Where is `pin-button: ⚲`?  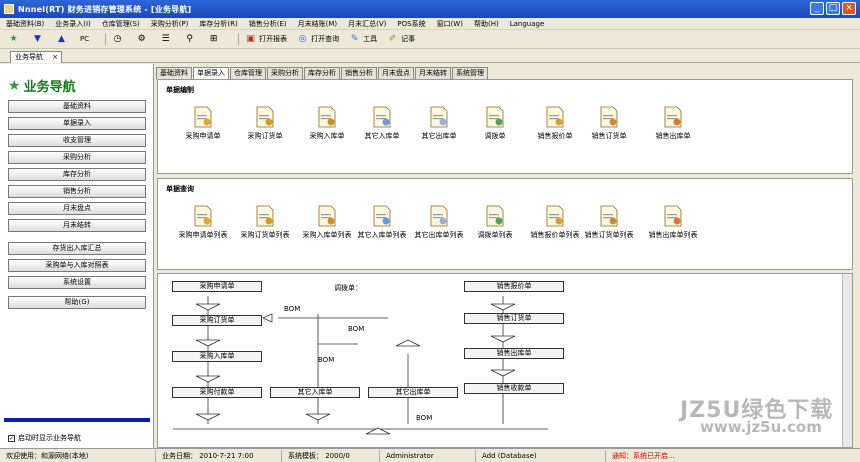 pin-button: ⚲ is located at coordinates (191, 39).